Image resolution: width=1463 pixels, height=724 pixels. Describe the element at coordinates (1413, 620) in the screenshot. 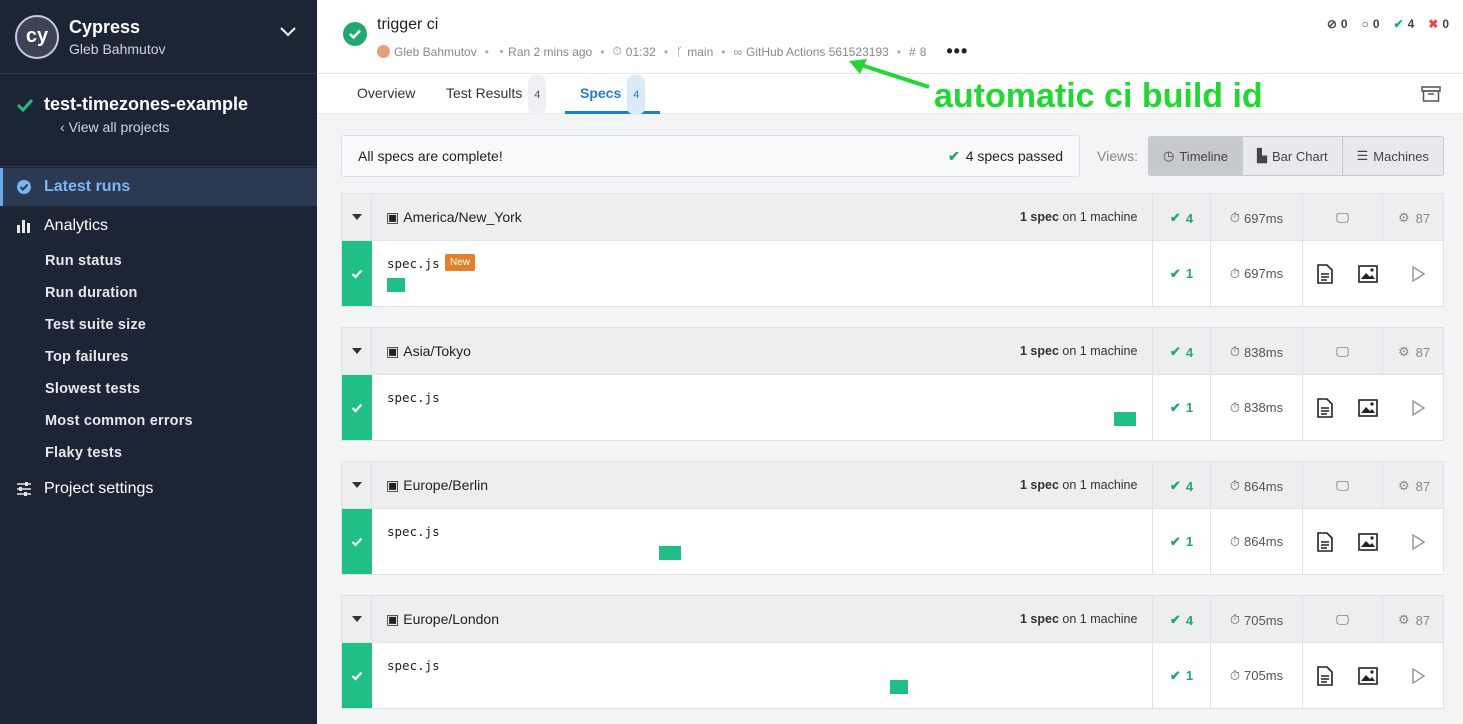

I see `group-score: ⚙ 87` at that location.